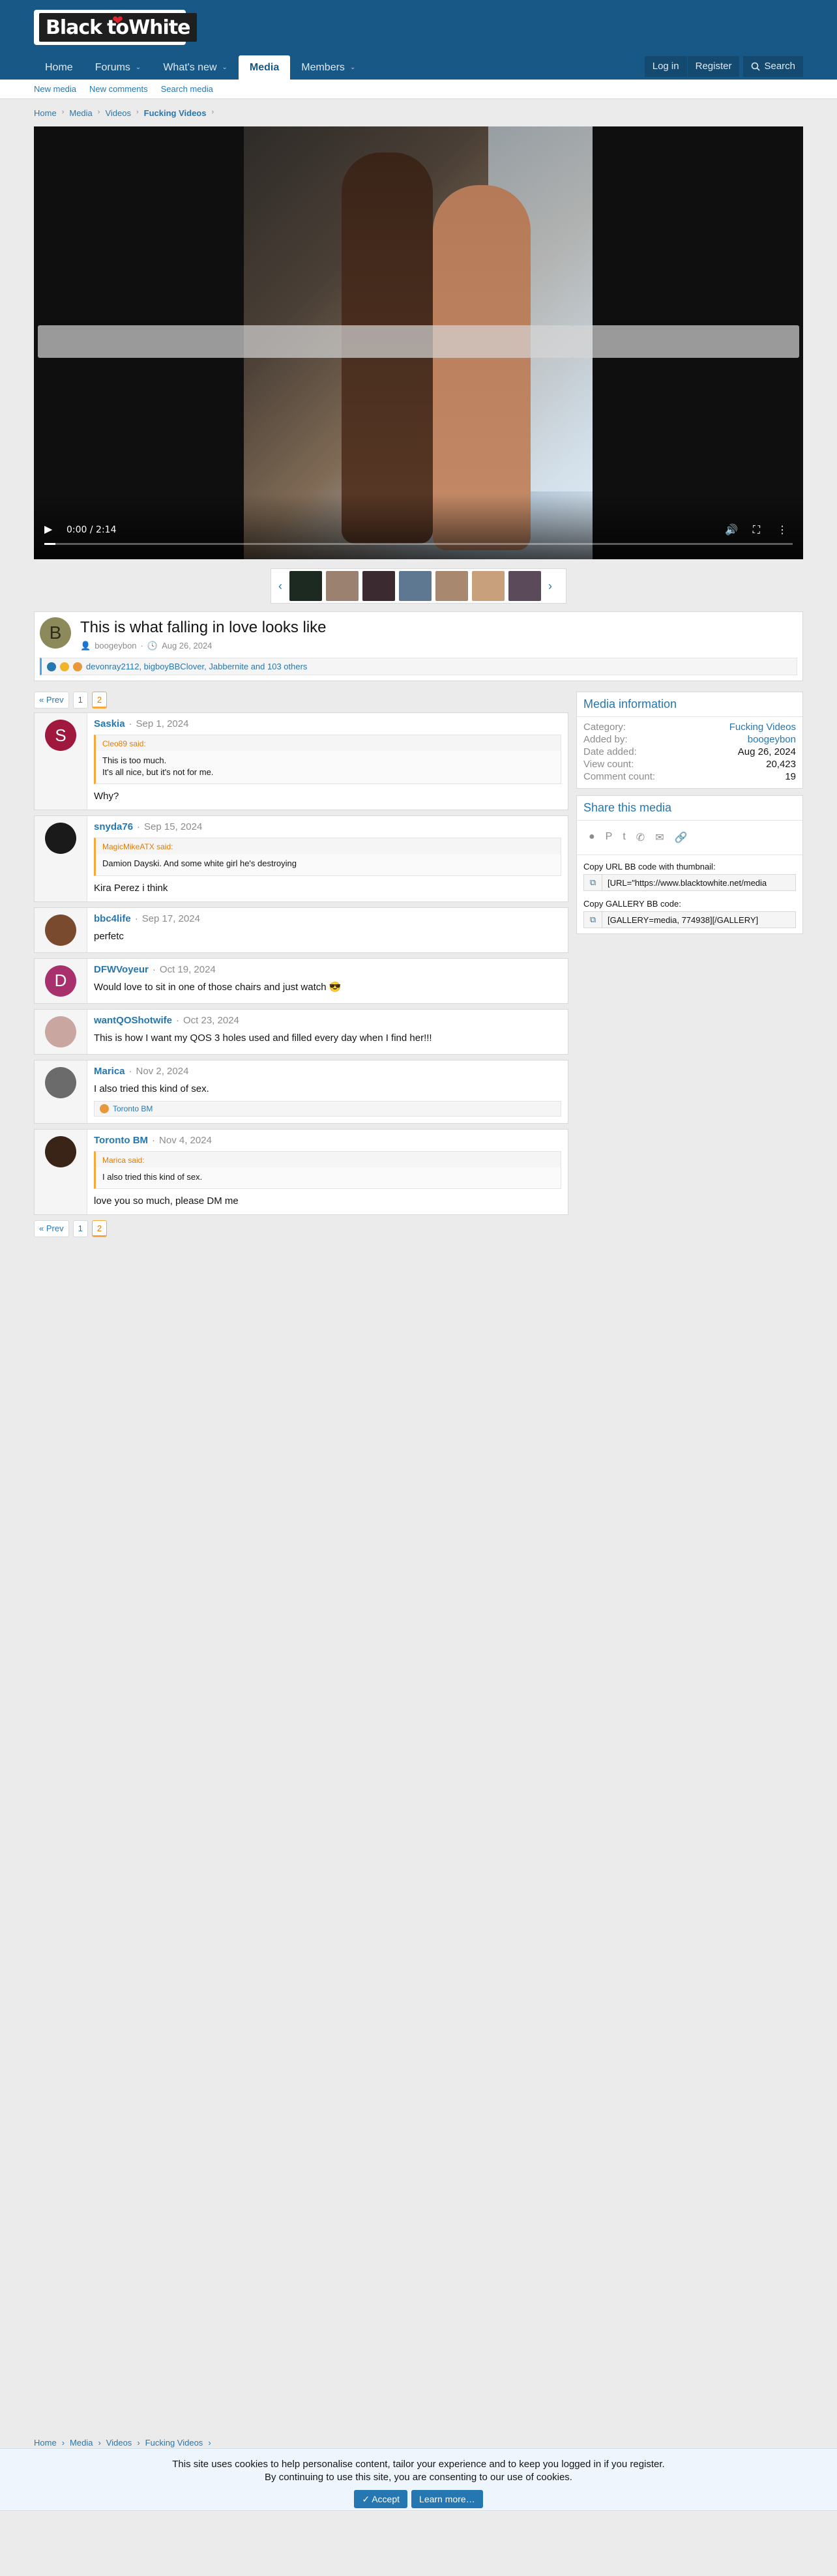 This screenshot has width=837, height=2576. I want to click on avatar: B, so click(56, 633).